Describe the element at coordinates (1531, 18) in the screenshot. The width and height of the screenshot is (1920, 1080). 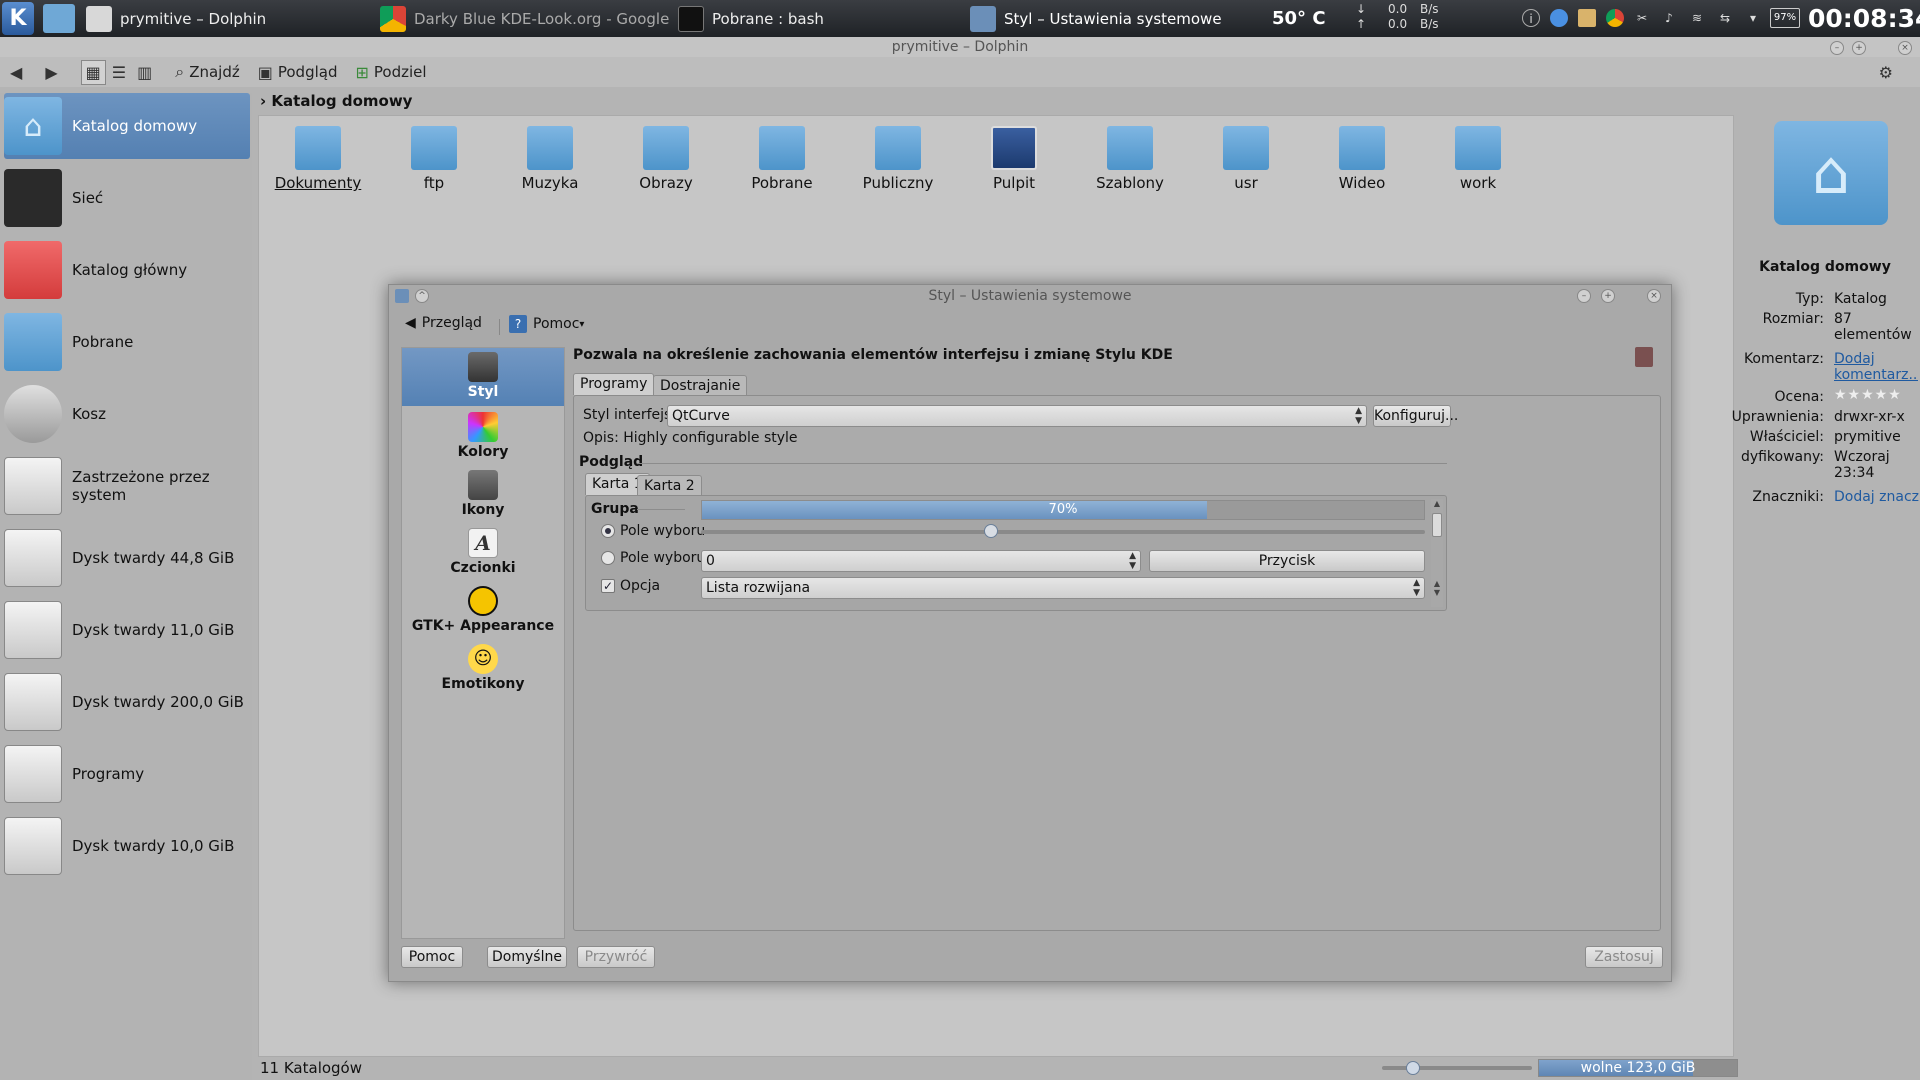
I see `info-icon: i` at that location.